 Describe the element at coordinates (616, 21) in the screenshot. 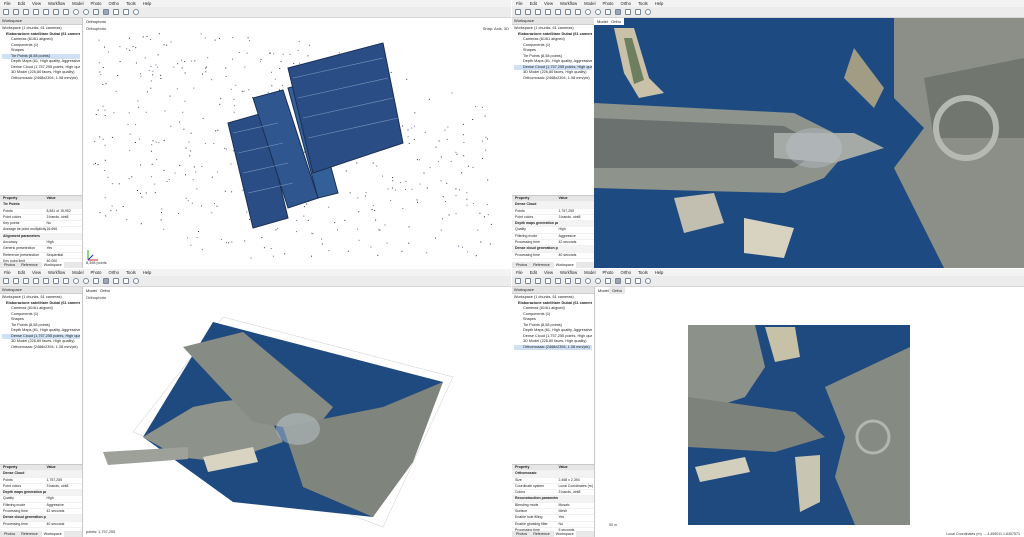

I see `view-tab-ortho: Ortho` at that location.